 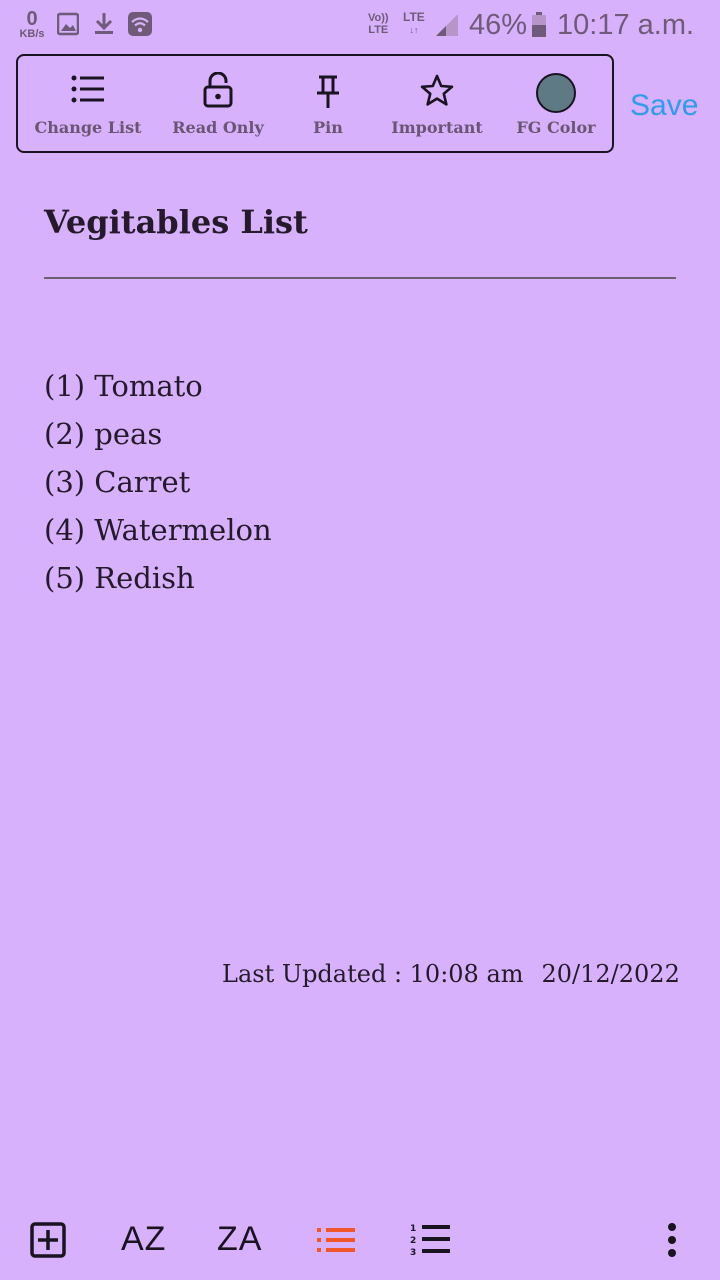 What do you see at coordinates (672, 1242) in the screenshot?
I see `more-vert-icon` at bounding box center [672, 1242].